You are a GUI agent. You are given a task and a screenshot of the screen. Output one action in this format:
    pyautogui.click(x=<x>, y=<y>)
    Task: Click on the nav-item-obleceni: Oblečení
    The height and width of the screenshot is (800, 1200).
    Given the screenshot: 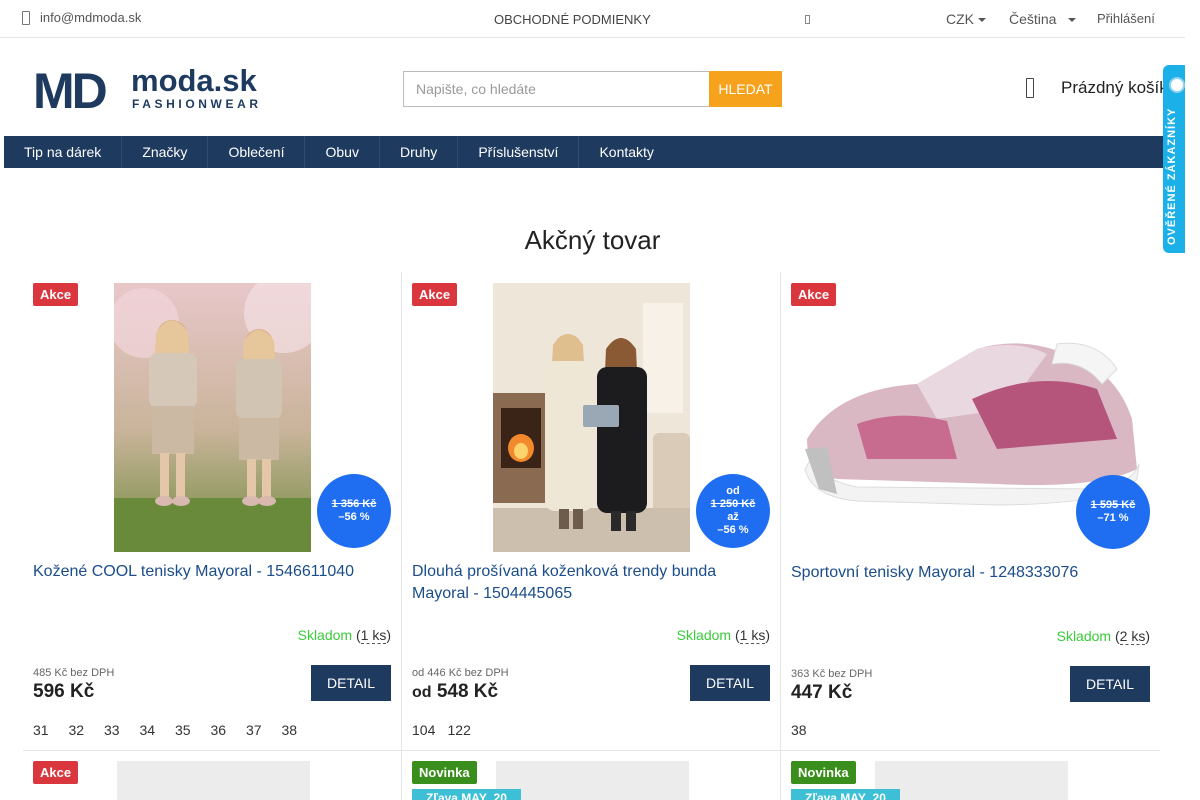 What is the action you would take?
    pyautogui.click(x=257, y=152)
    